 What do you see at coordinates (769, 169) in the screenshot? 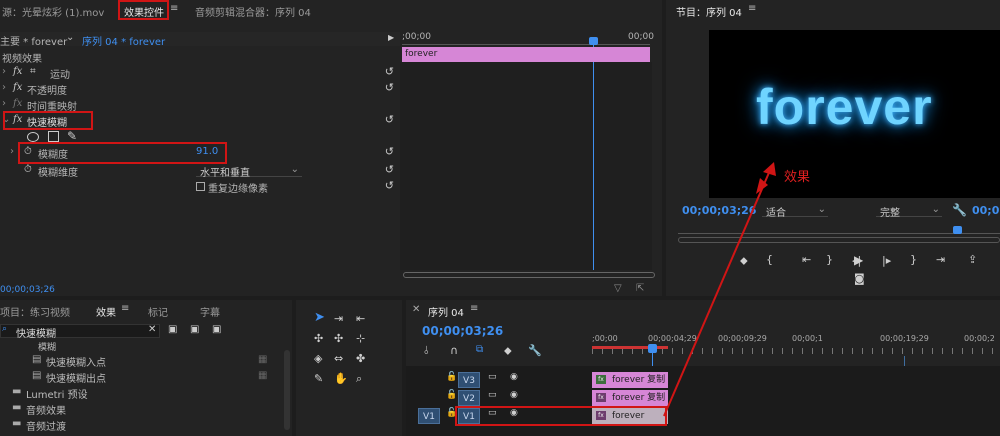
I see `annotation-arrow-head` at bounding box center [769, 169].